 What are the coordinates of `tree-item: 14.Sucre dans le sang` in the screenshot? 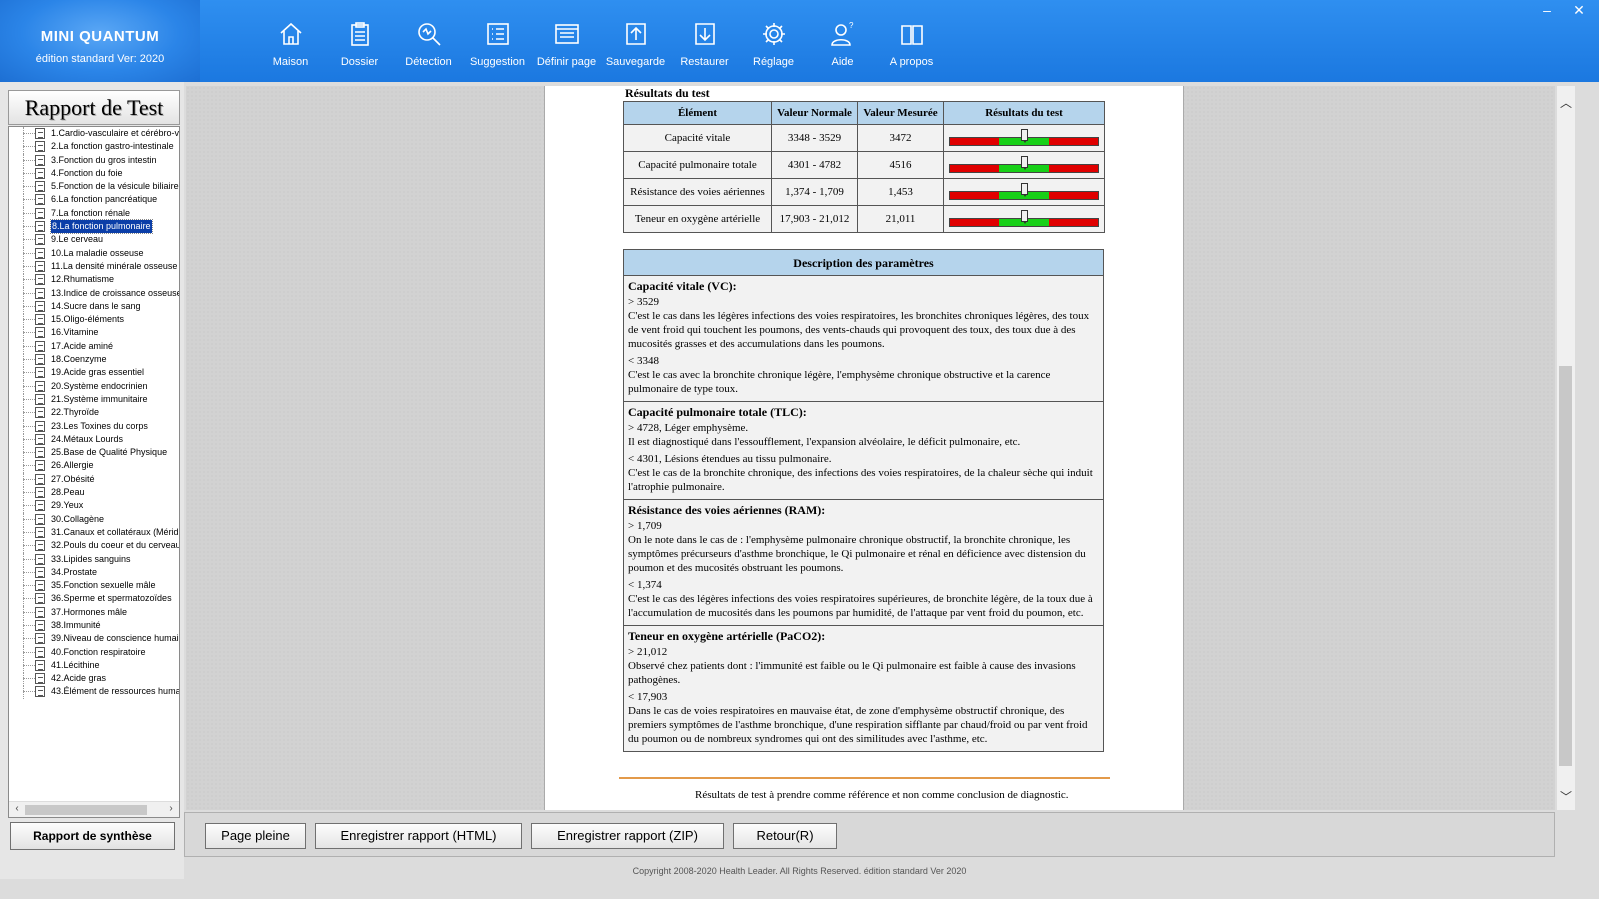 It's located at (96, 306).